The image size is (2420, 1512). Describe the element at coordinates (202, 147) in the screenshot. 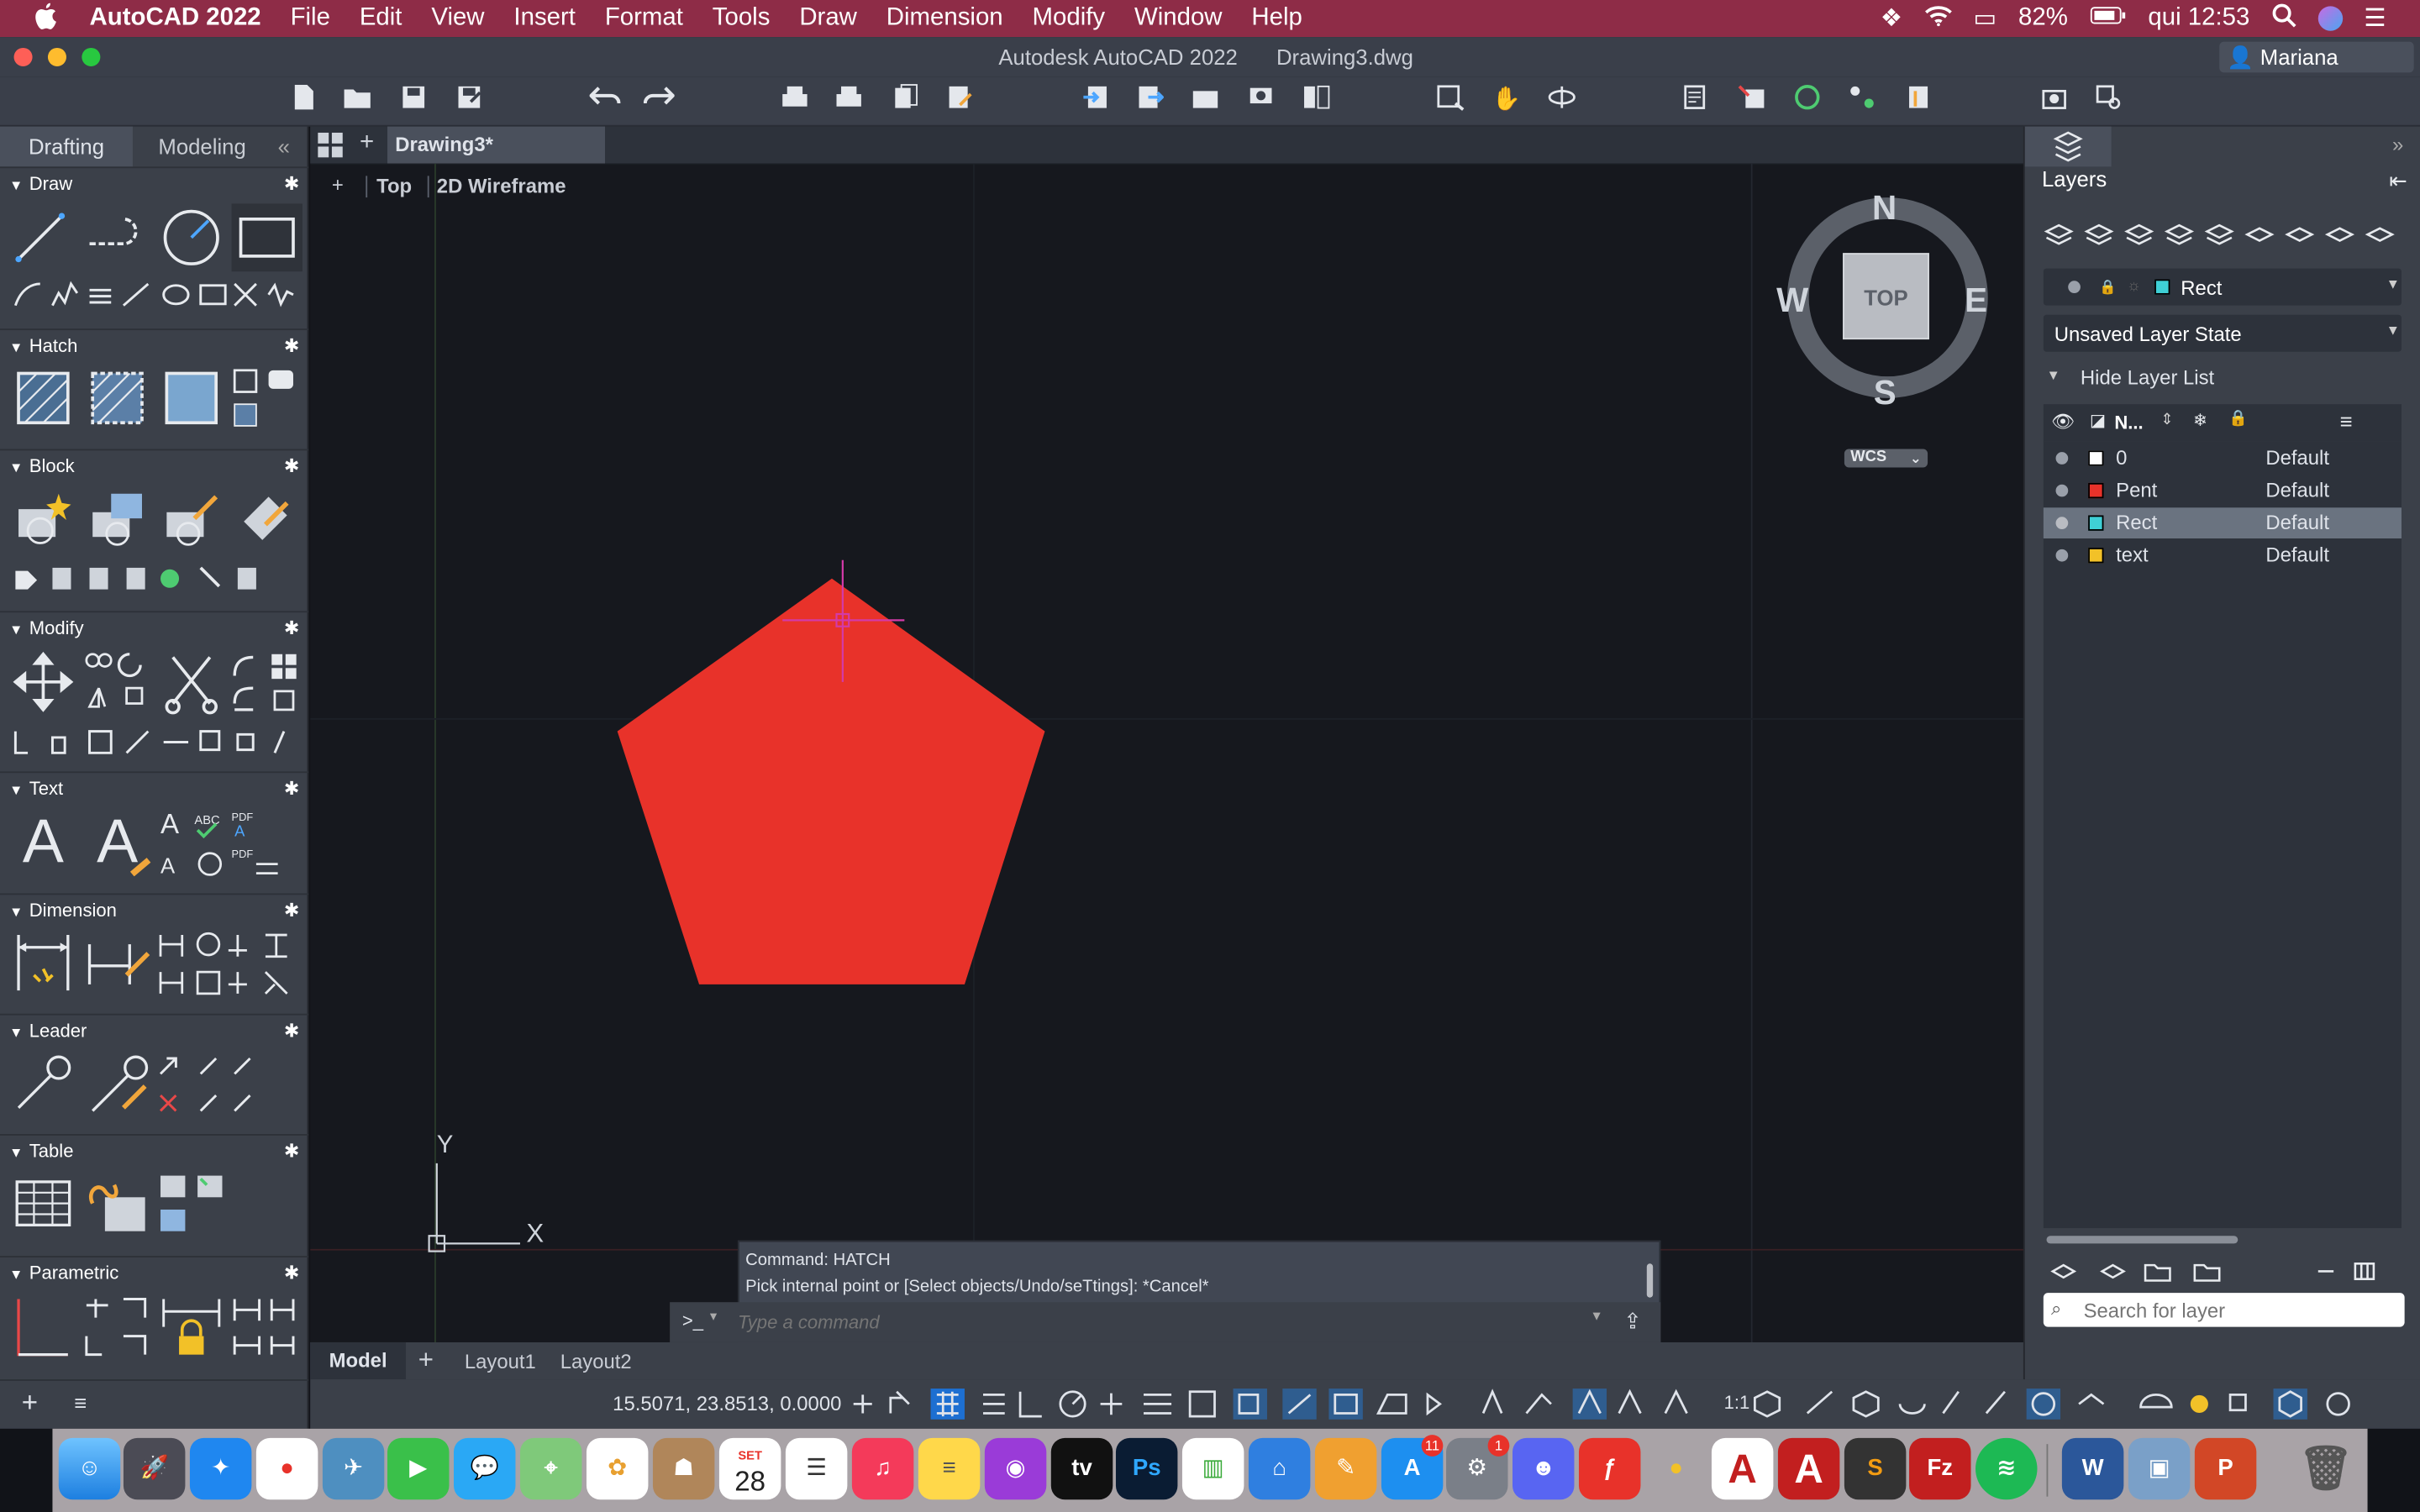

I see `tab-modeling: Modeling` at that location.